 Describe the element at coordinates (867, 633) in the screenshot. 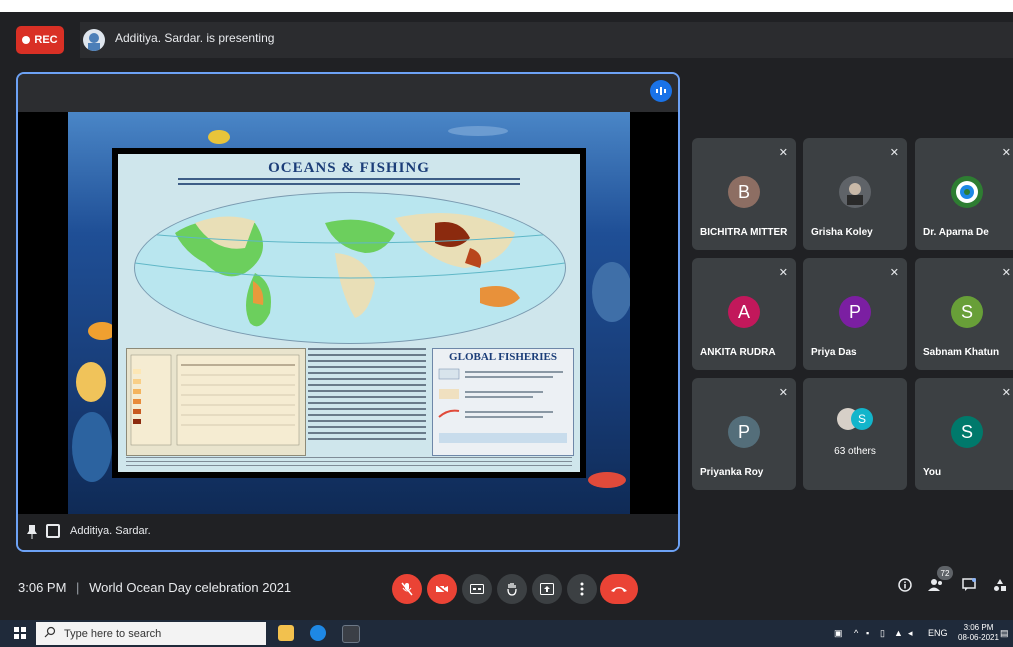

I see `tray-app-icon: ▪` at that location.